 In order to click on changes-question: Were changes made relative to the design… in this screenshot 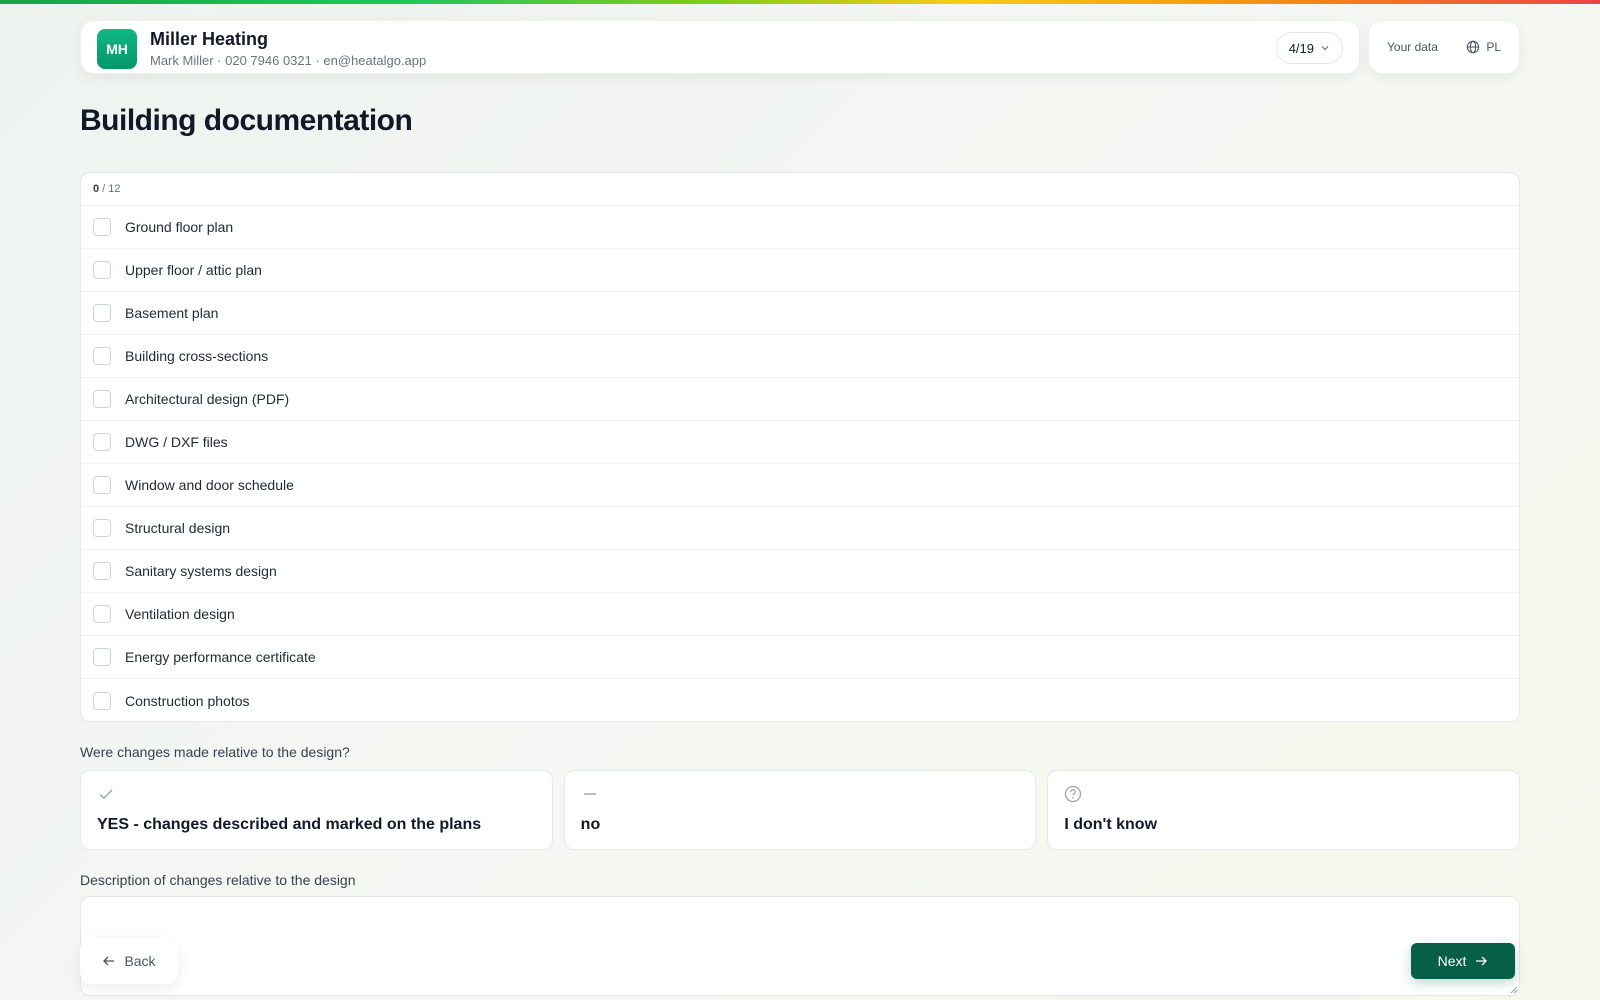, I will do `click(215, 752)`.